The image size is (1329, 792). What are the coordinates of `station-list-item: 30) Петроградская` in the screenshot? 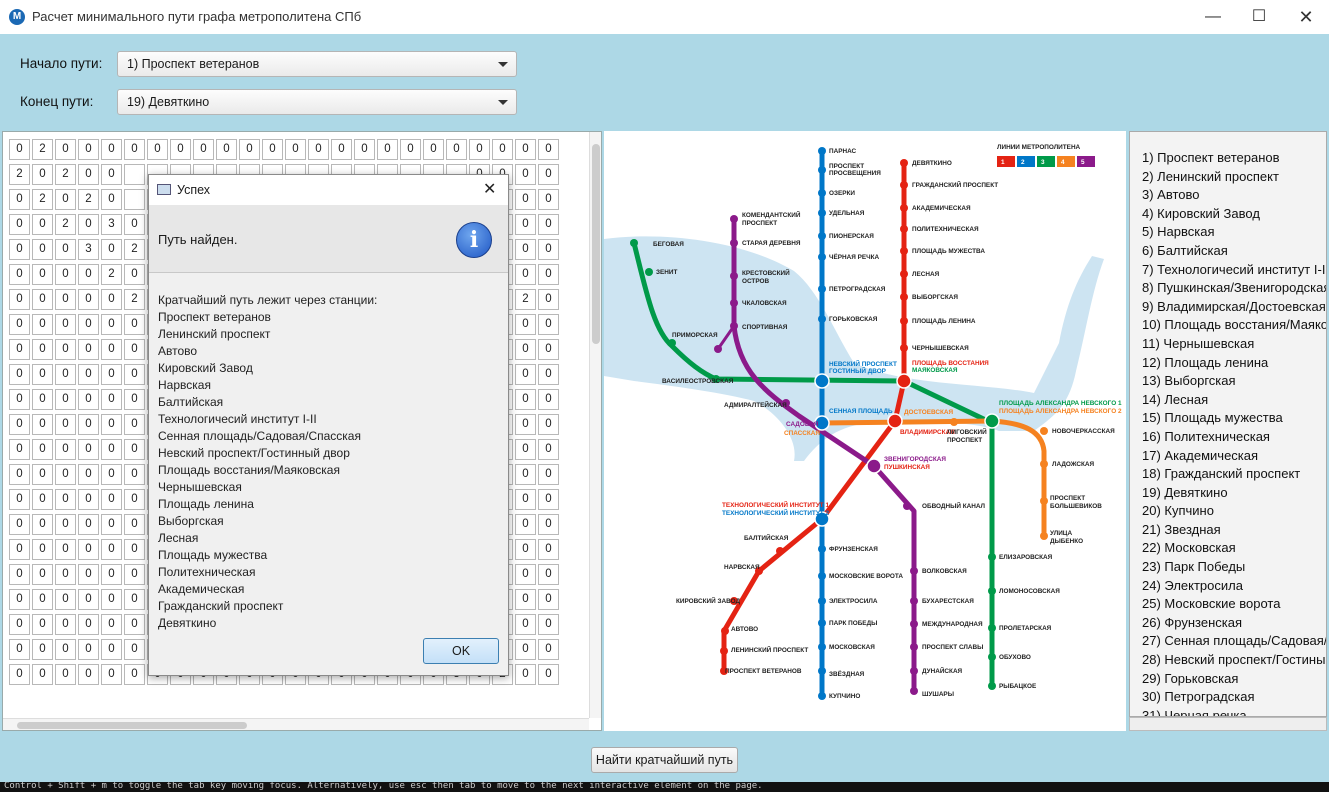 It's located at (1234, 697).